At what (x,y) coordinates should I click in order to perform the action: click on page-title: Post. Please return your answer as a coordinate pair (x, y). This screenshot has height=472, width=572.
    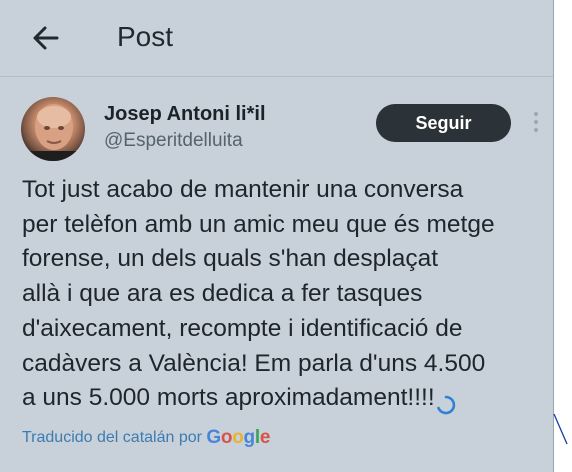
    Looking at the image, I should click on (145, 36).